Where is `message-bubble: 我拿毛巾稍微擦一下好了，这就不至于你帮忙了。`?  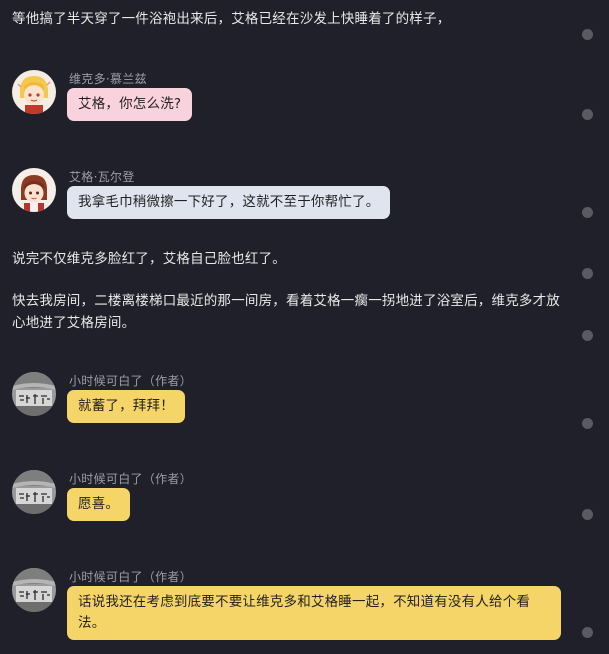 message-bubble: 我拿毛巾稍微擦一下好了，这就不至于你帮忙了。 is located at coordinates (229, 202).